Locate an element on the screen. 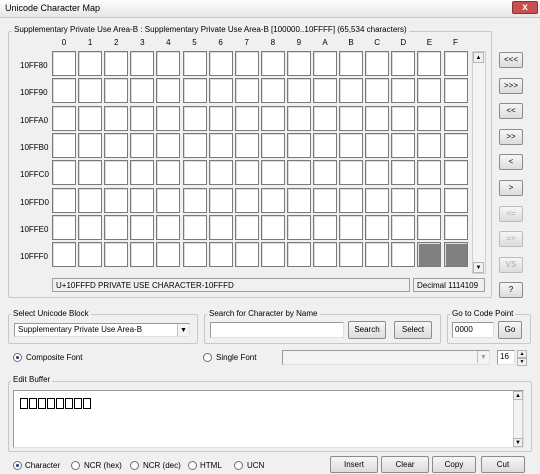  format-radio-ncr-hex is located at coordinates (75, 465).